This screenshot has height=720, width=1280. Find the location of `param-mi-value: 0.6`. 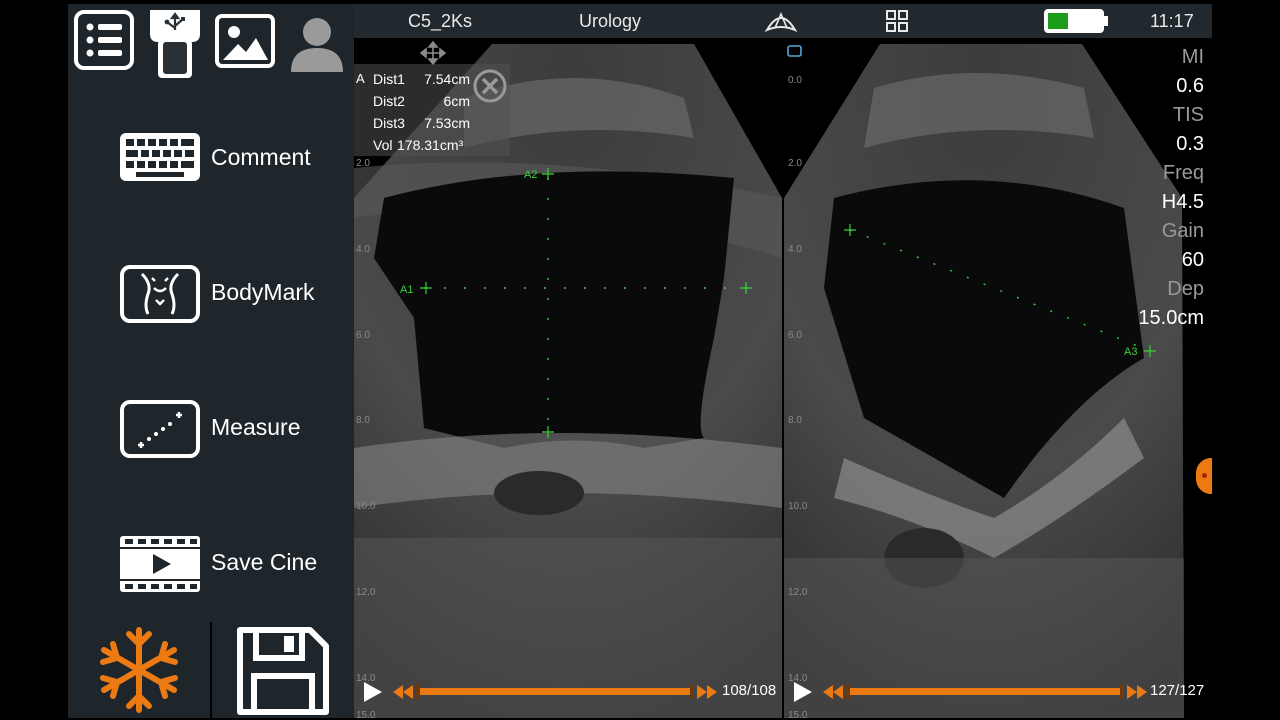

param-mi-value: 0.6 is located at coordinates (1190, 86).